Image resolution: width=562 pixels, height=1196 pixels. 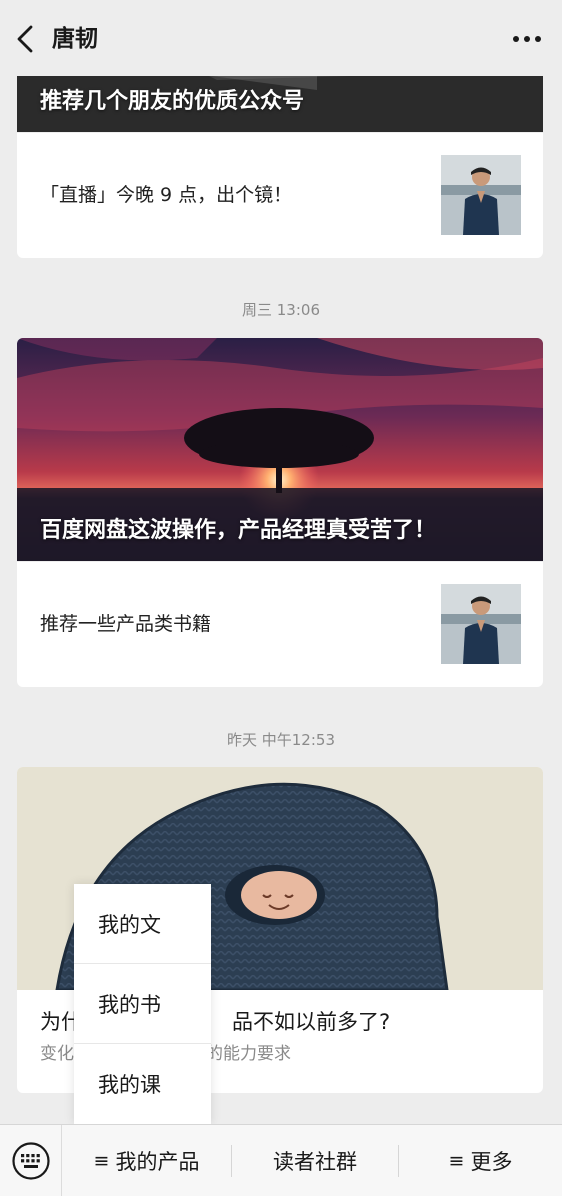 I want to click on menu-reader-community: 读者社群, so click(x=315, y=1160).